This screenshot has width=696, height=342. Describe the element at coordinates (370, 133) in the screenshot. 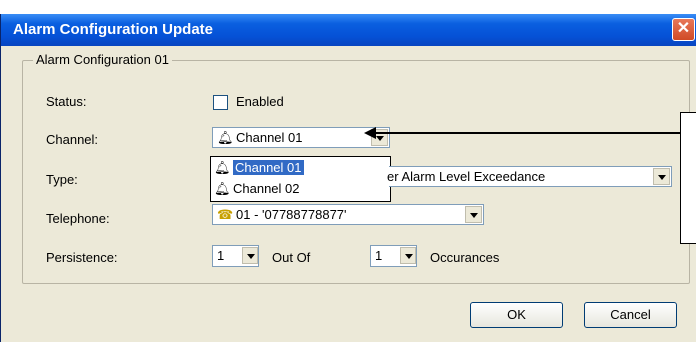

I see `annotation-arrowhead-icon` at that location.